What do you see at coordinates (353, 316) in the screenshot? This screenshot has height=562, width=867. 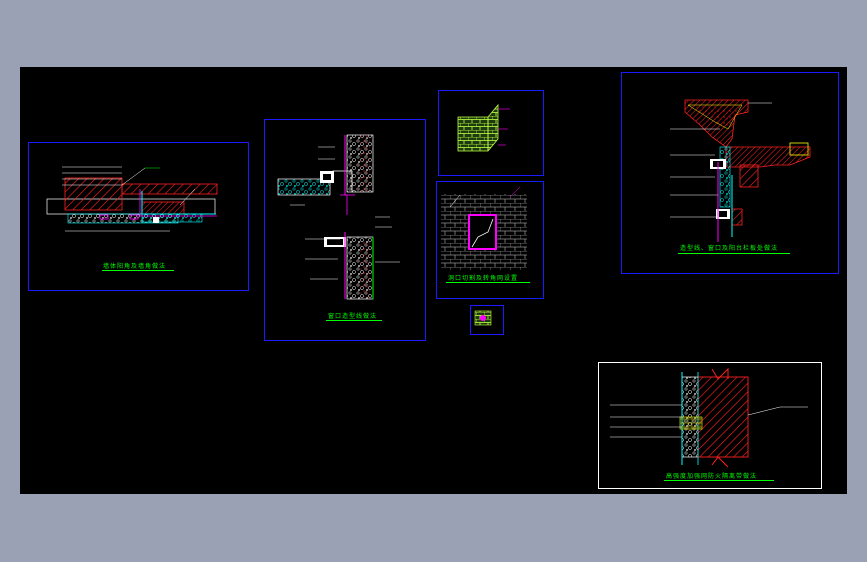 I see `detail-caption-window-line: 窗口造型线做法` at bounding box center [353, 316].